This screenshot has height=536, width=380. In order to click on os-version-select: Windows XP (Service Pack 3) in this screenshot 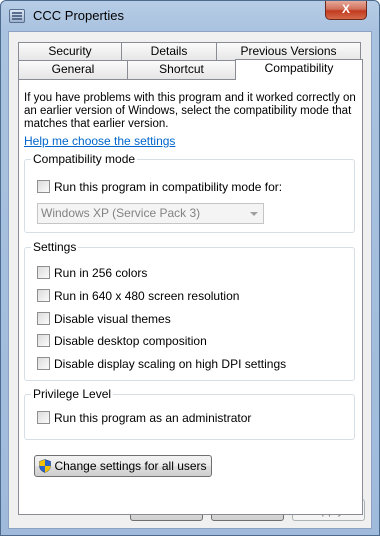, I will do `click(150, 213)`.